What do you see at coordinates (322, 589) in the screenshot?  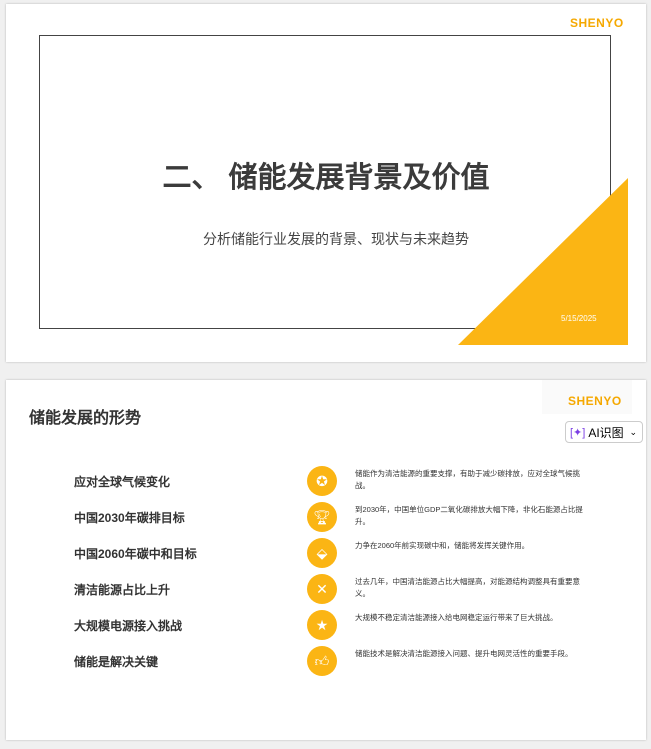 I see `crossed-flags-icon: ✕` at bounding box center [322, 589].